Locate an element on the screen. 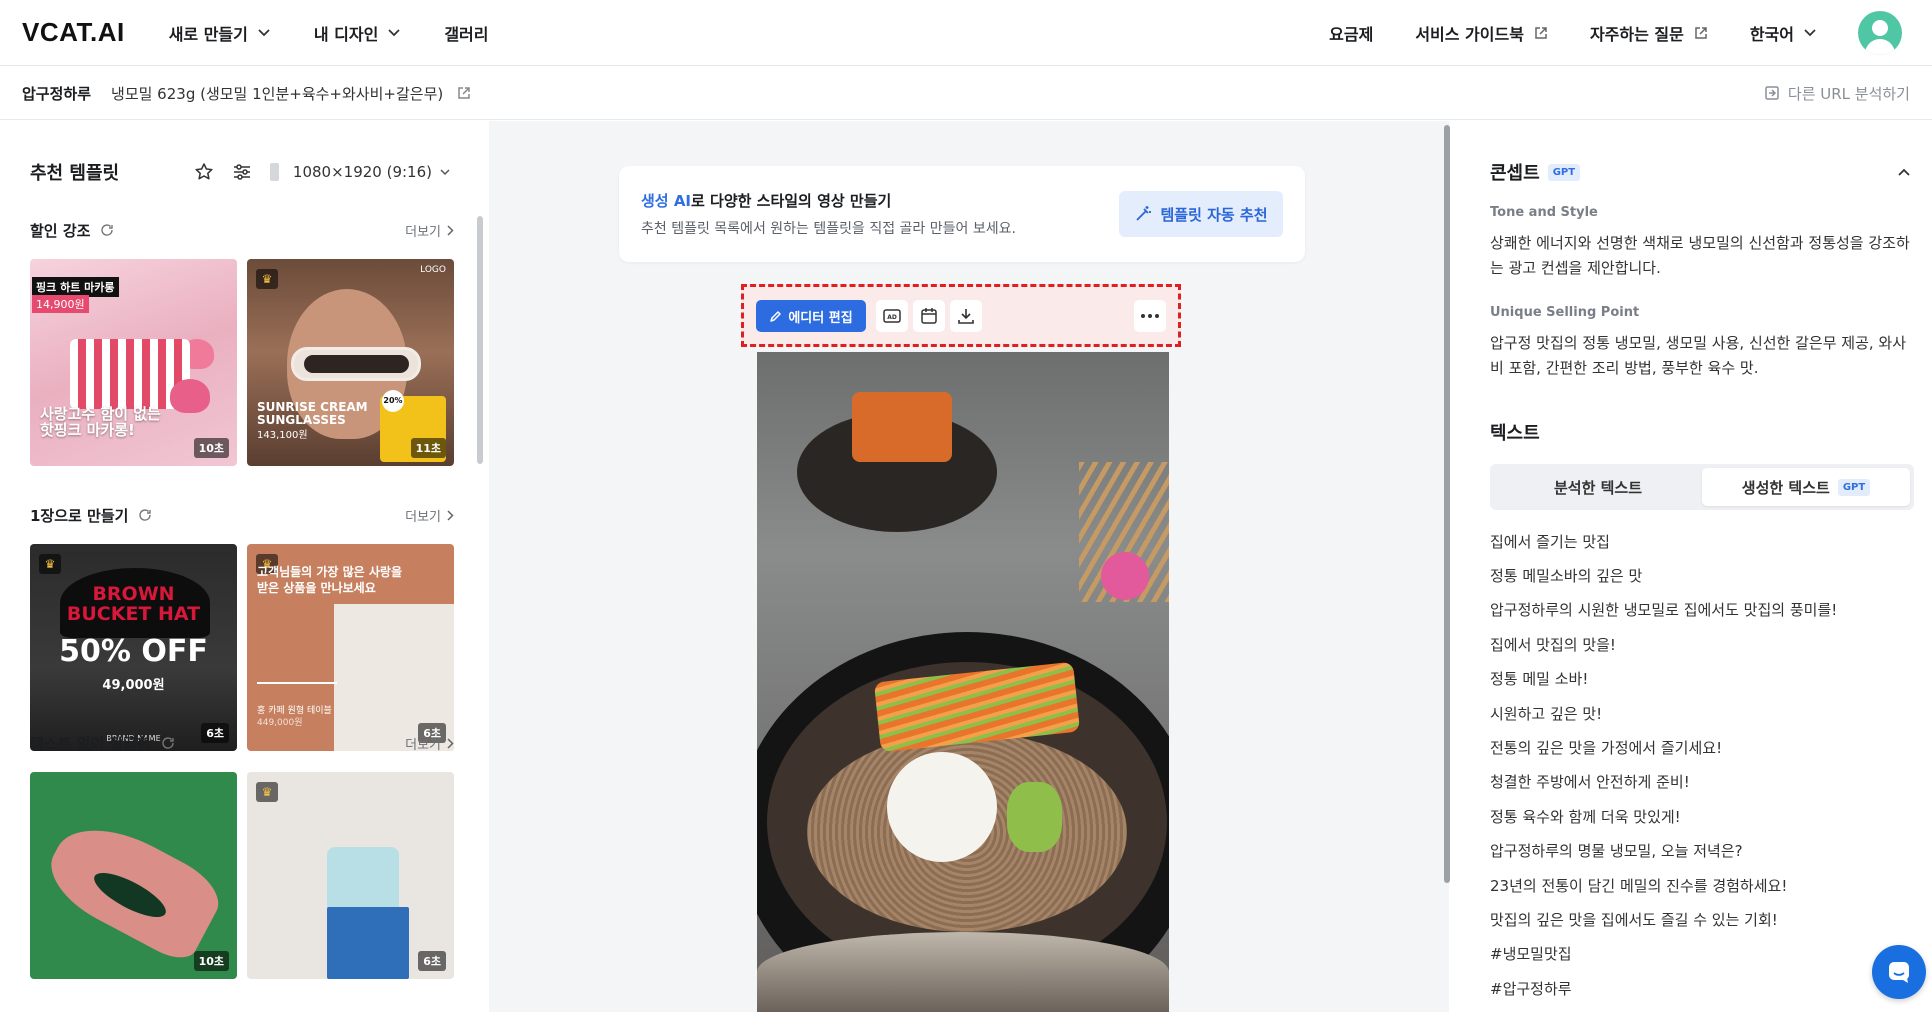  chat-support-button is located at coordinates (1899, 972).